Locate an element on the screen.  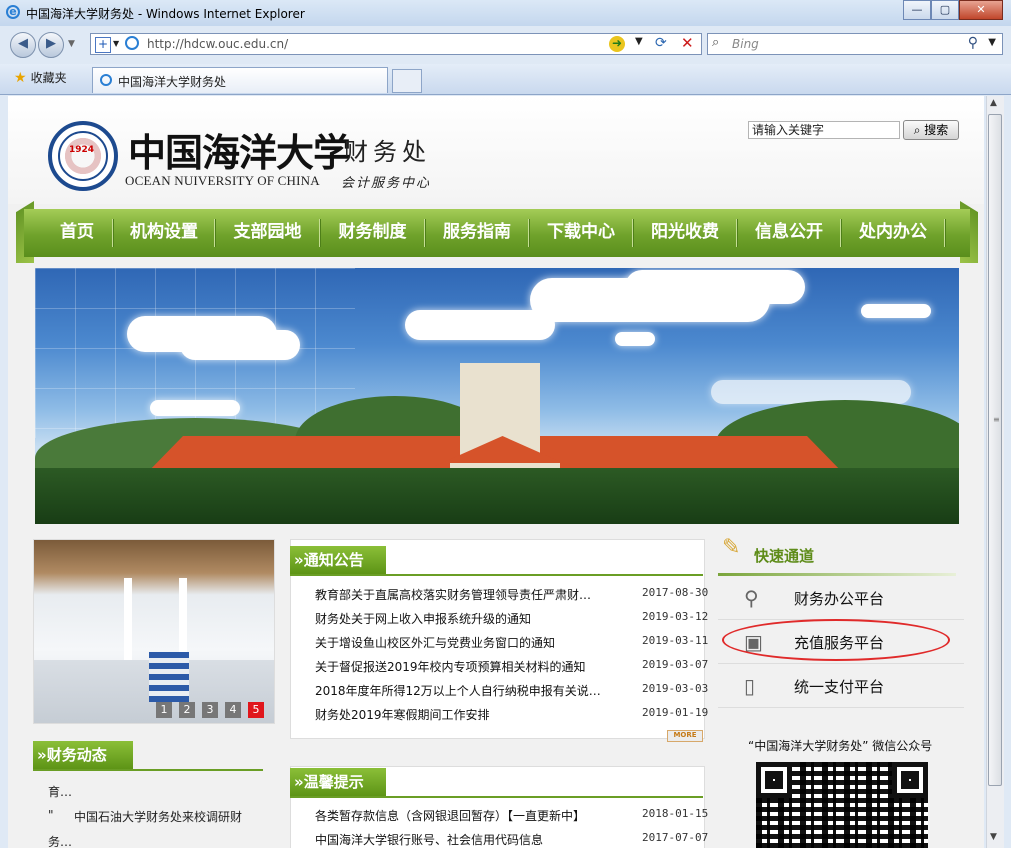
browser-search-box: ⌕ Bing ⚲ ▼ is located at coordinates (855, 44).